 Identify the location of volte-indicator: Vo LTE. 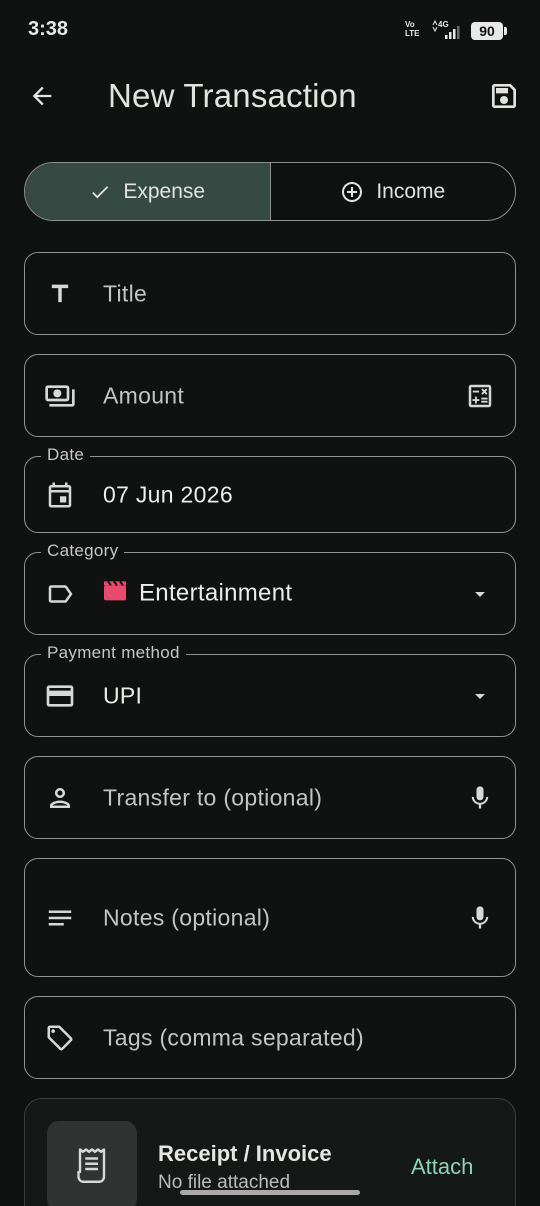
(412, 29).